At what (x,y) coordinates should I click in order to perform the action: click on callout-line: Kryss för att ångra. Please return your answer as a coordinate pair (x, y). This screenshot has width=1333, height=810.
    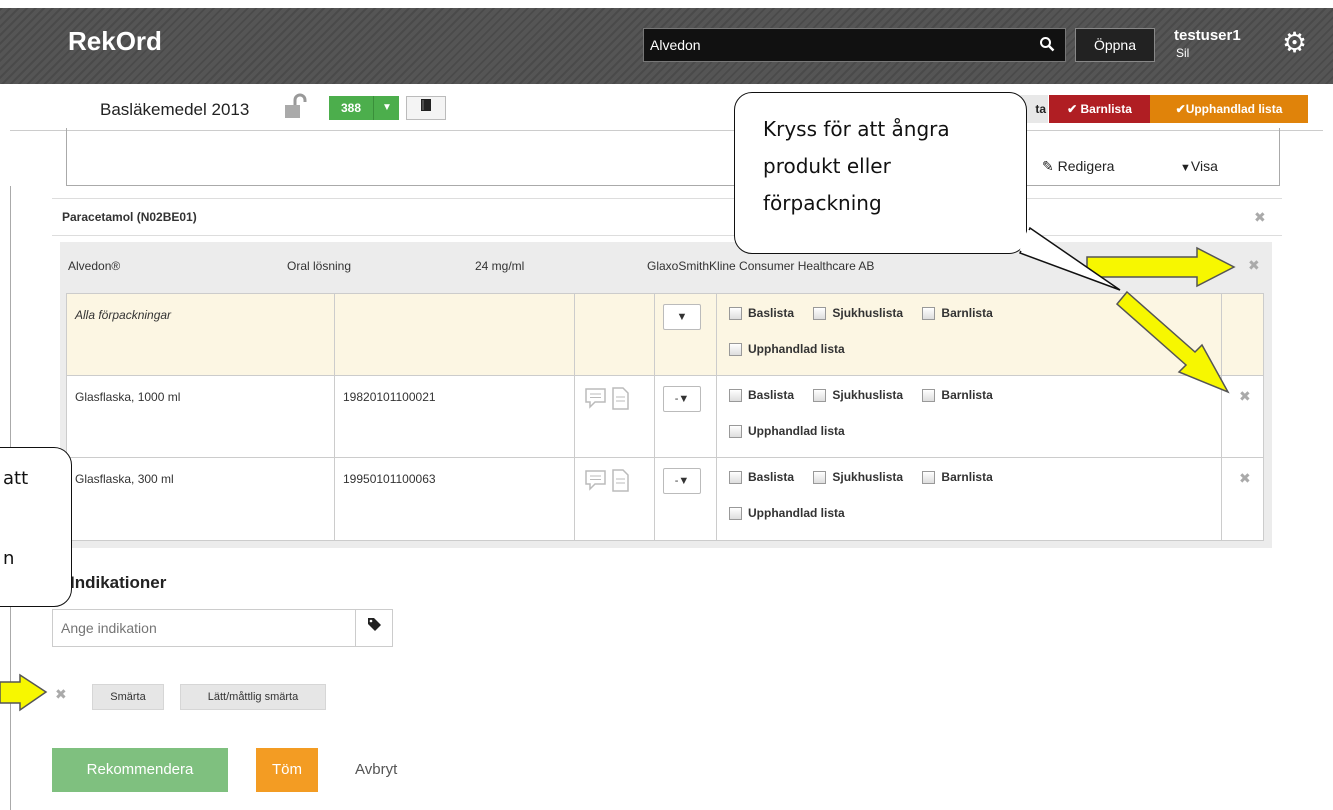
    Looking at the image, I should click on (856, 129).